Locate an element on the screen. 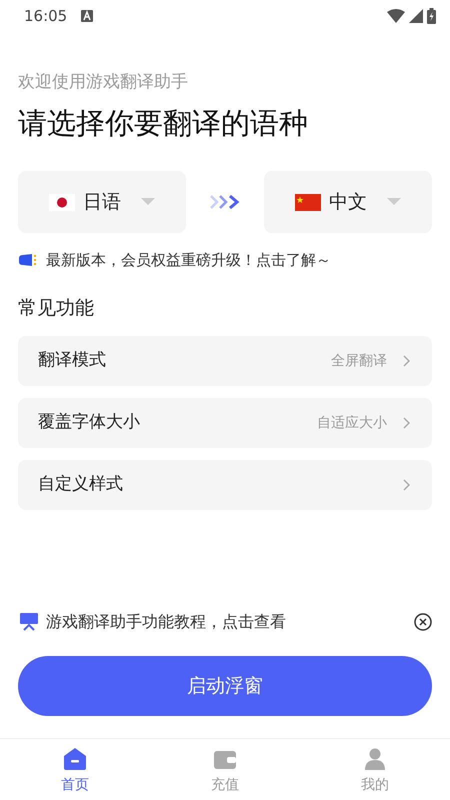 The height and width of the screenshot is (800, 450). status-time: 16:05 is located at coordinates (46, 16).